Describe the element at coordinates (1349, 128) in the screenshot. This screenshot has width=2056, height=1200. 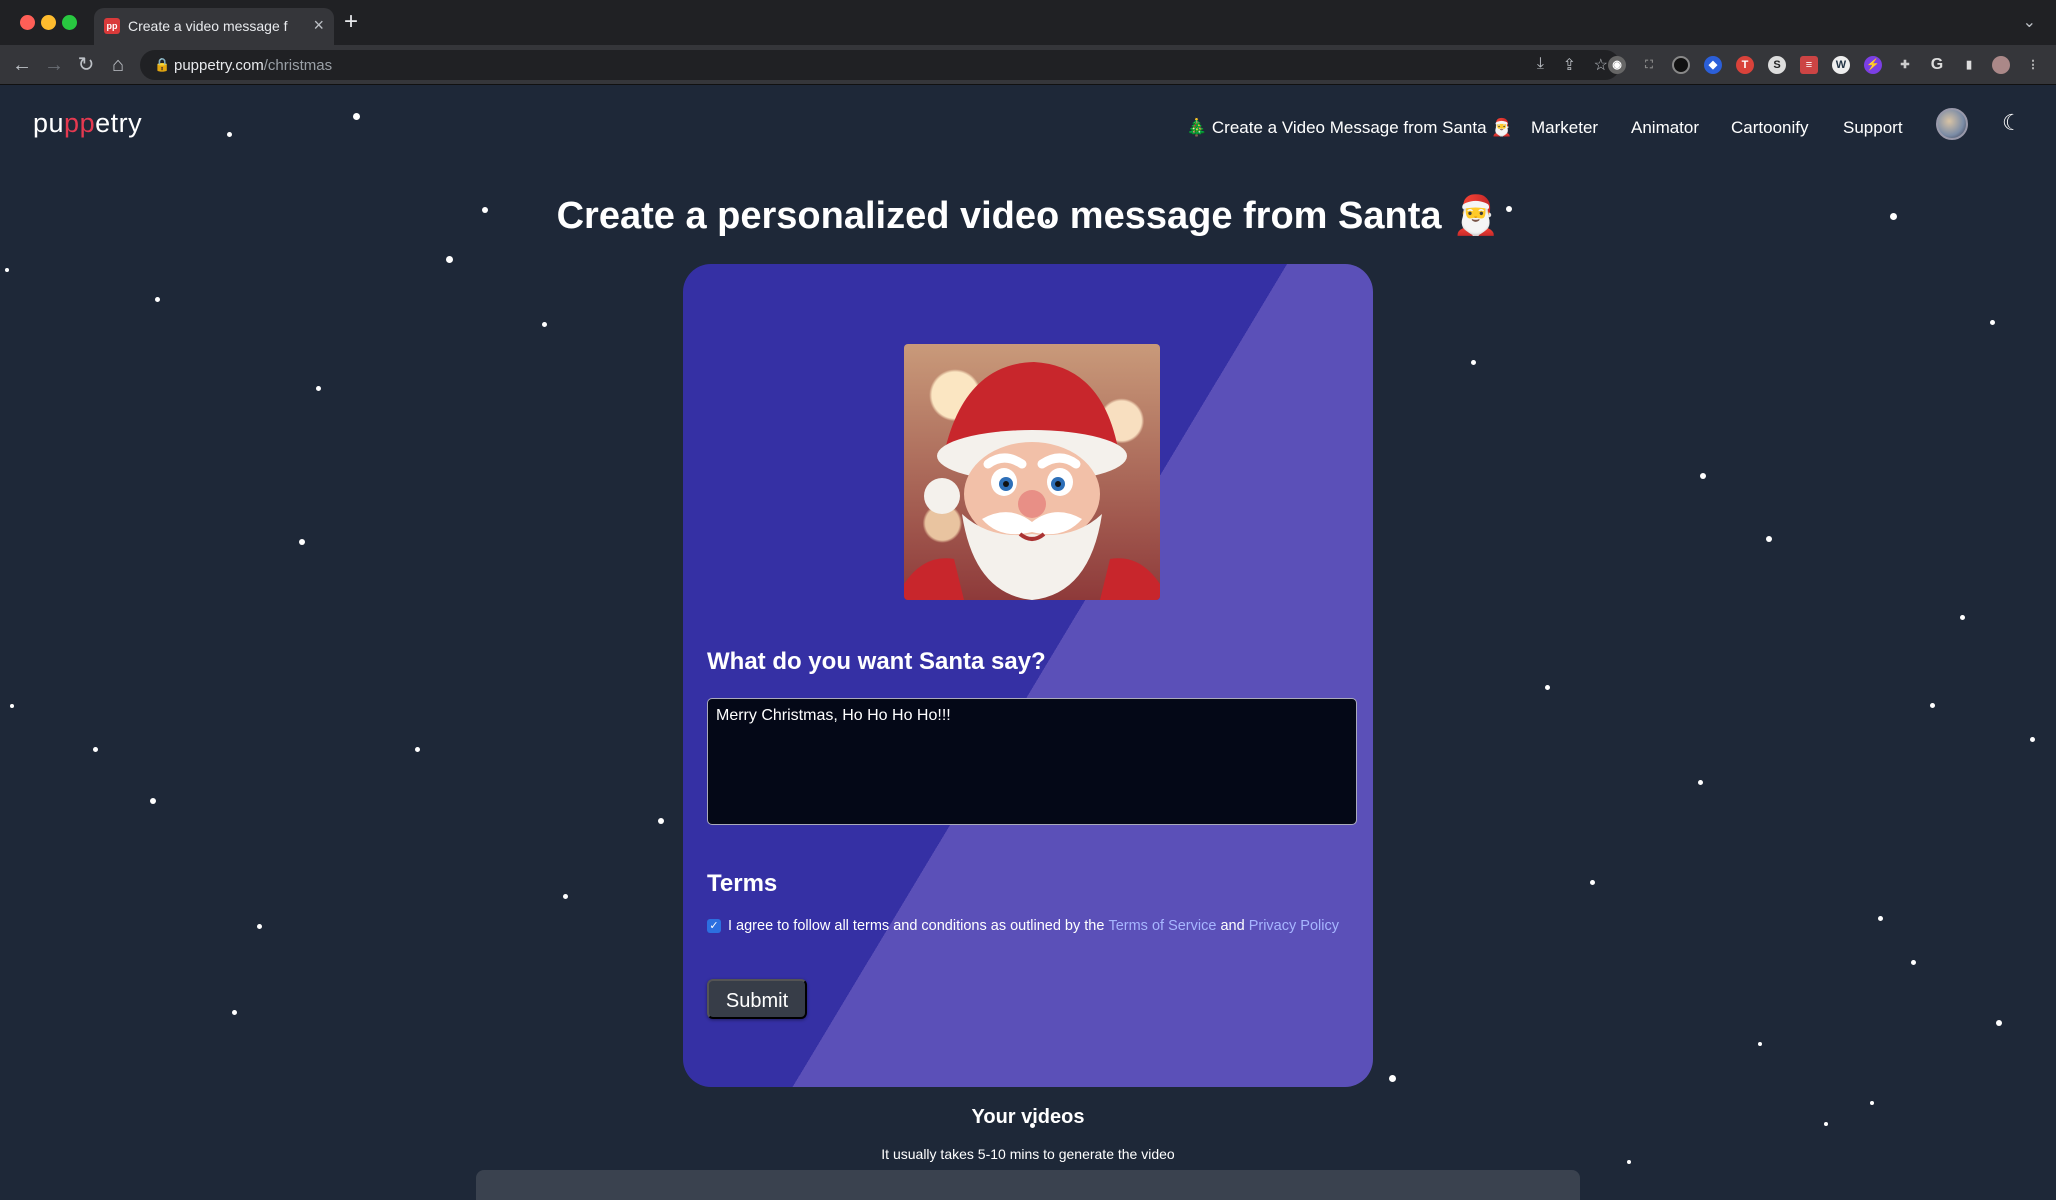
I see `nav-santa-video: 🎄 Create a Video Message from Santa 🎅` at that location.